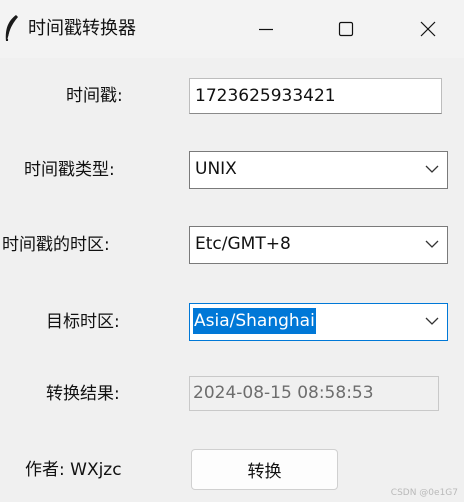 The width and height of the screenshot is (464, 502). I want to click on window-title: 时间戳转换器, so click(82, 28).